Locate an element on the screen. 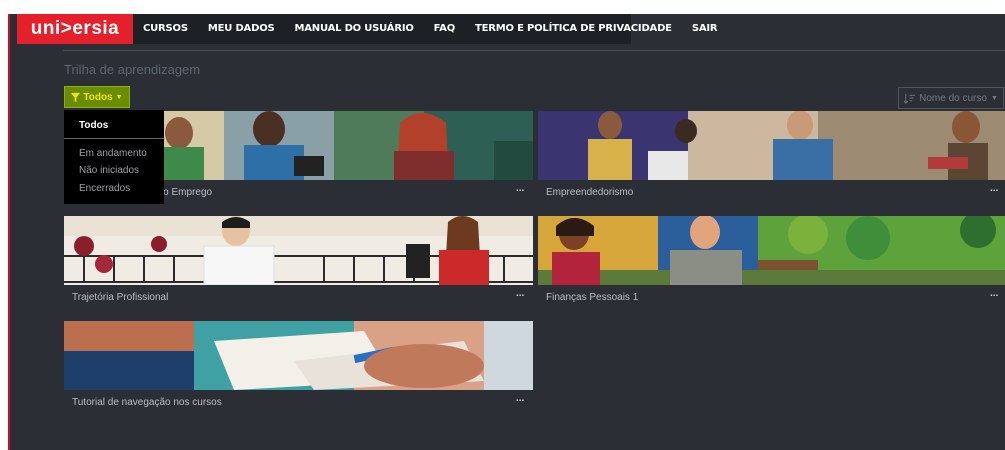 Image resolution: width=1005 pixels, height=450 pixels. course-name: Finanças Pessoais 1 is located at coordinates (592, 297).